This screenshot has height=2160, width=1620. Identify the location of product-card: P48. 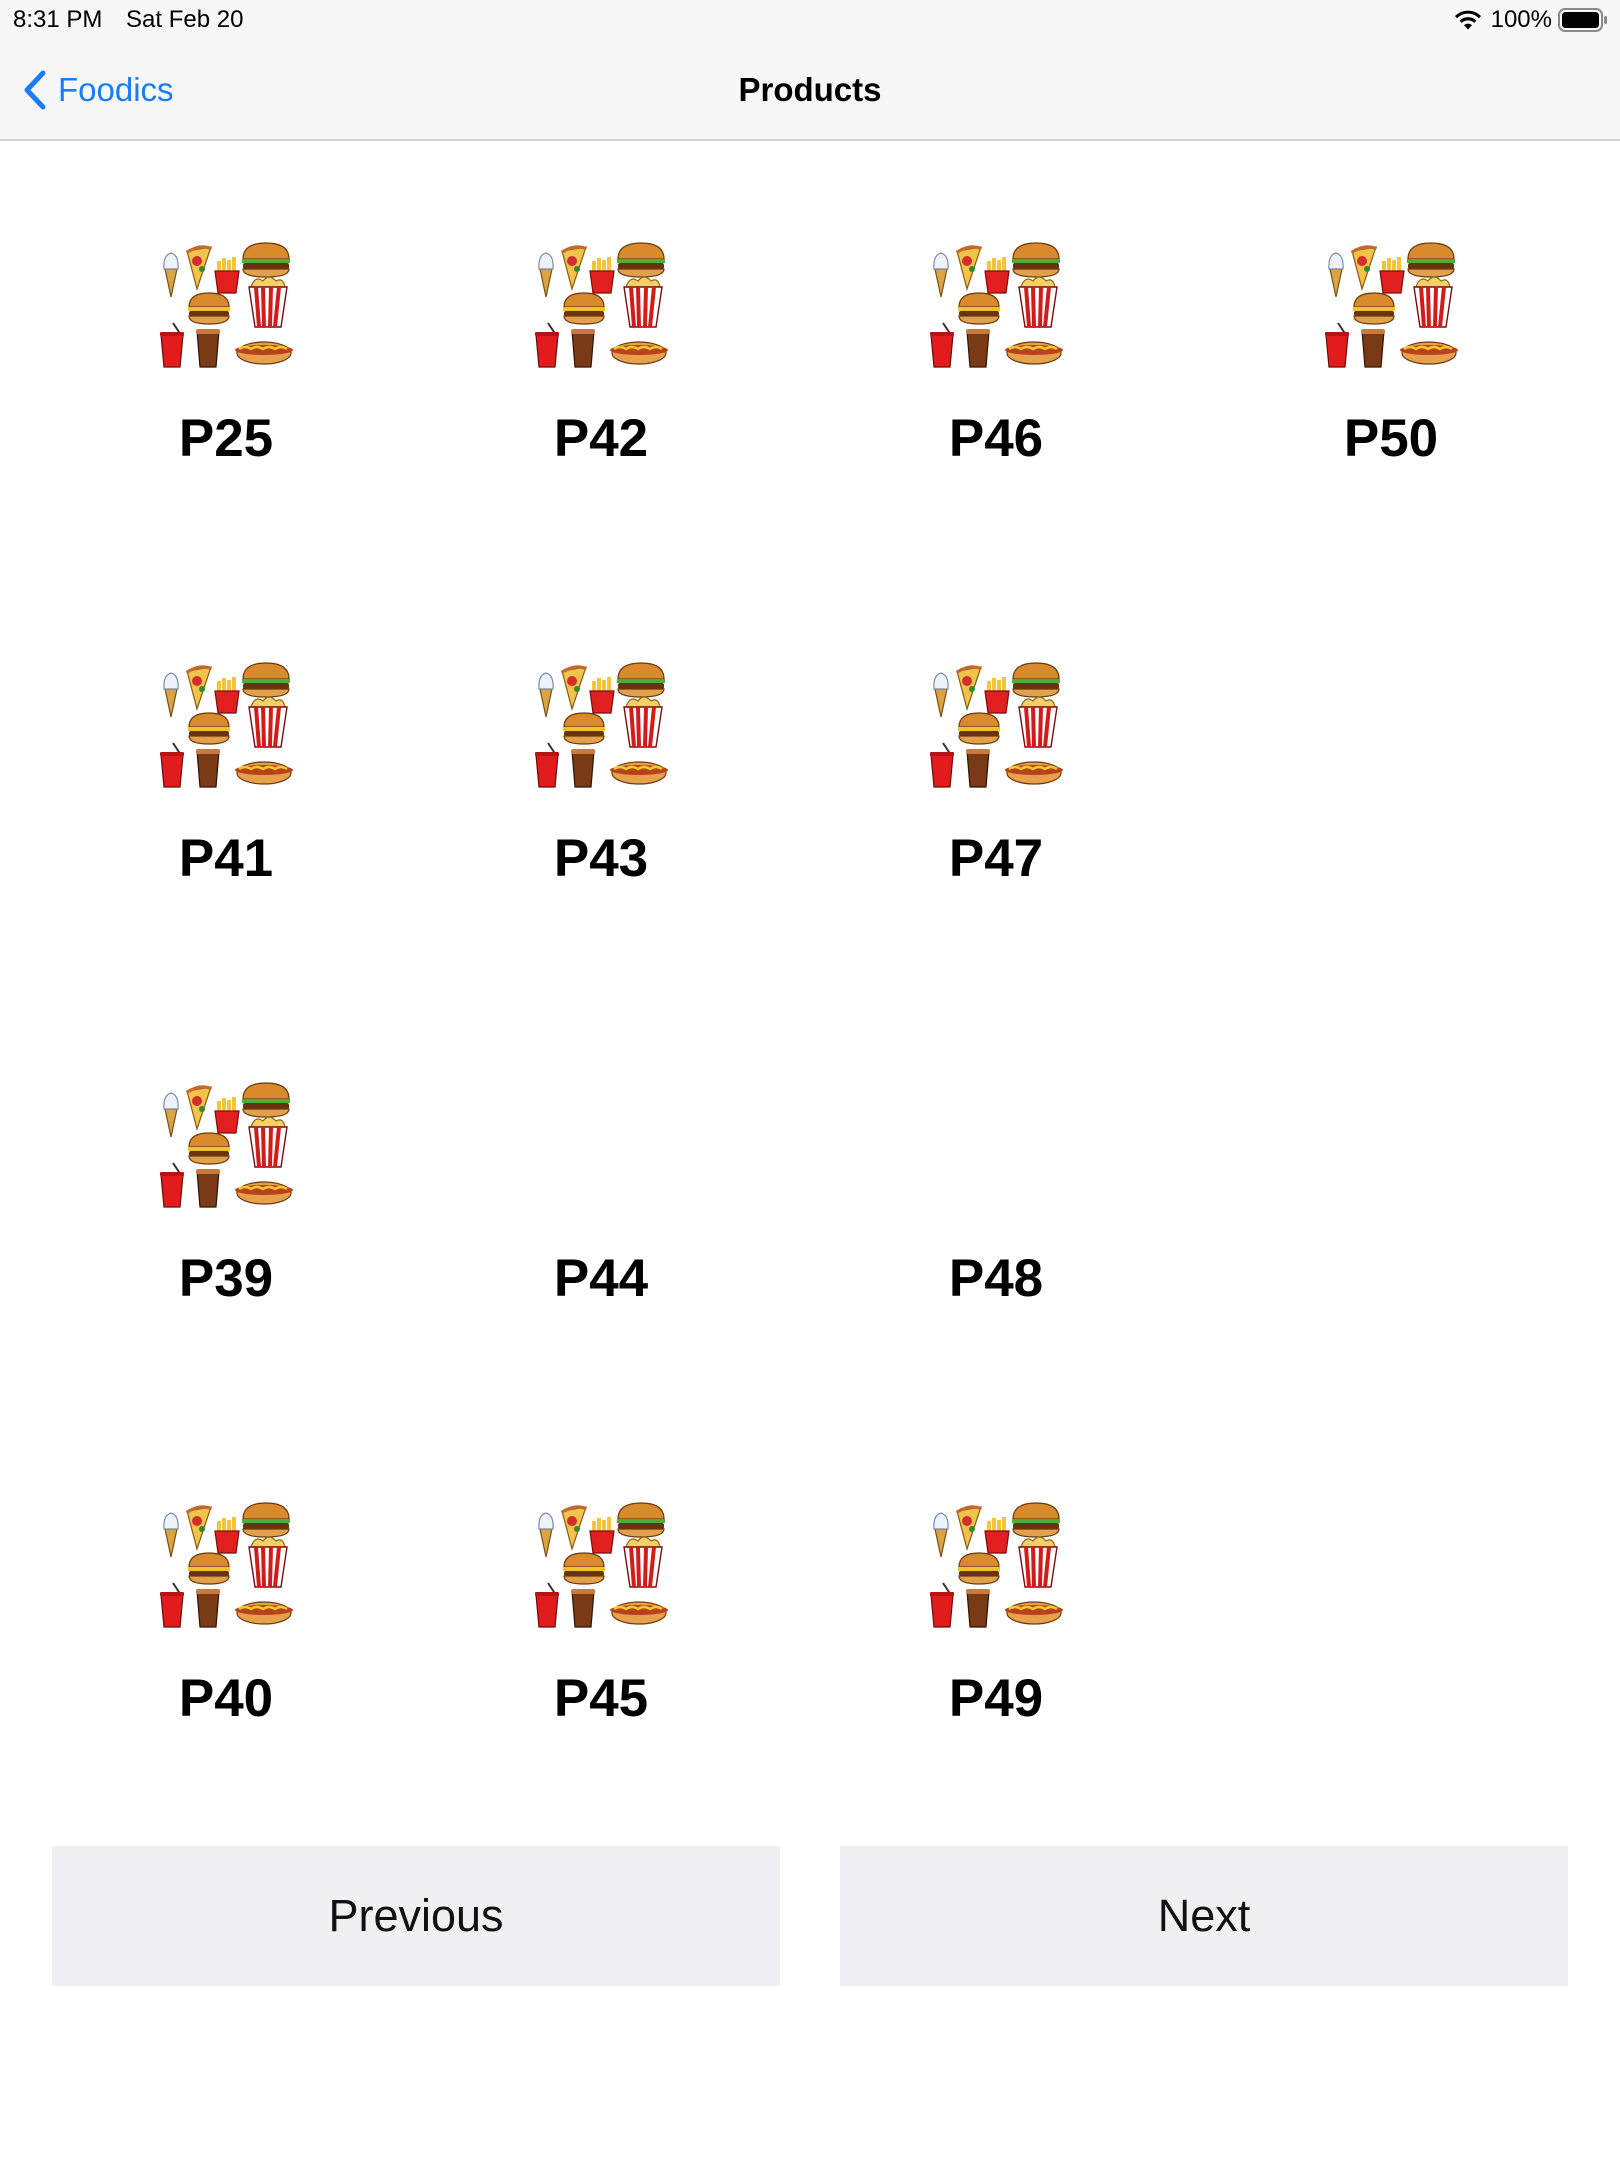
(996, 1224).